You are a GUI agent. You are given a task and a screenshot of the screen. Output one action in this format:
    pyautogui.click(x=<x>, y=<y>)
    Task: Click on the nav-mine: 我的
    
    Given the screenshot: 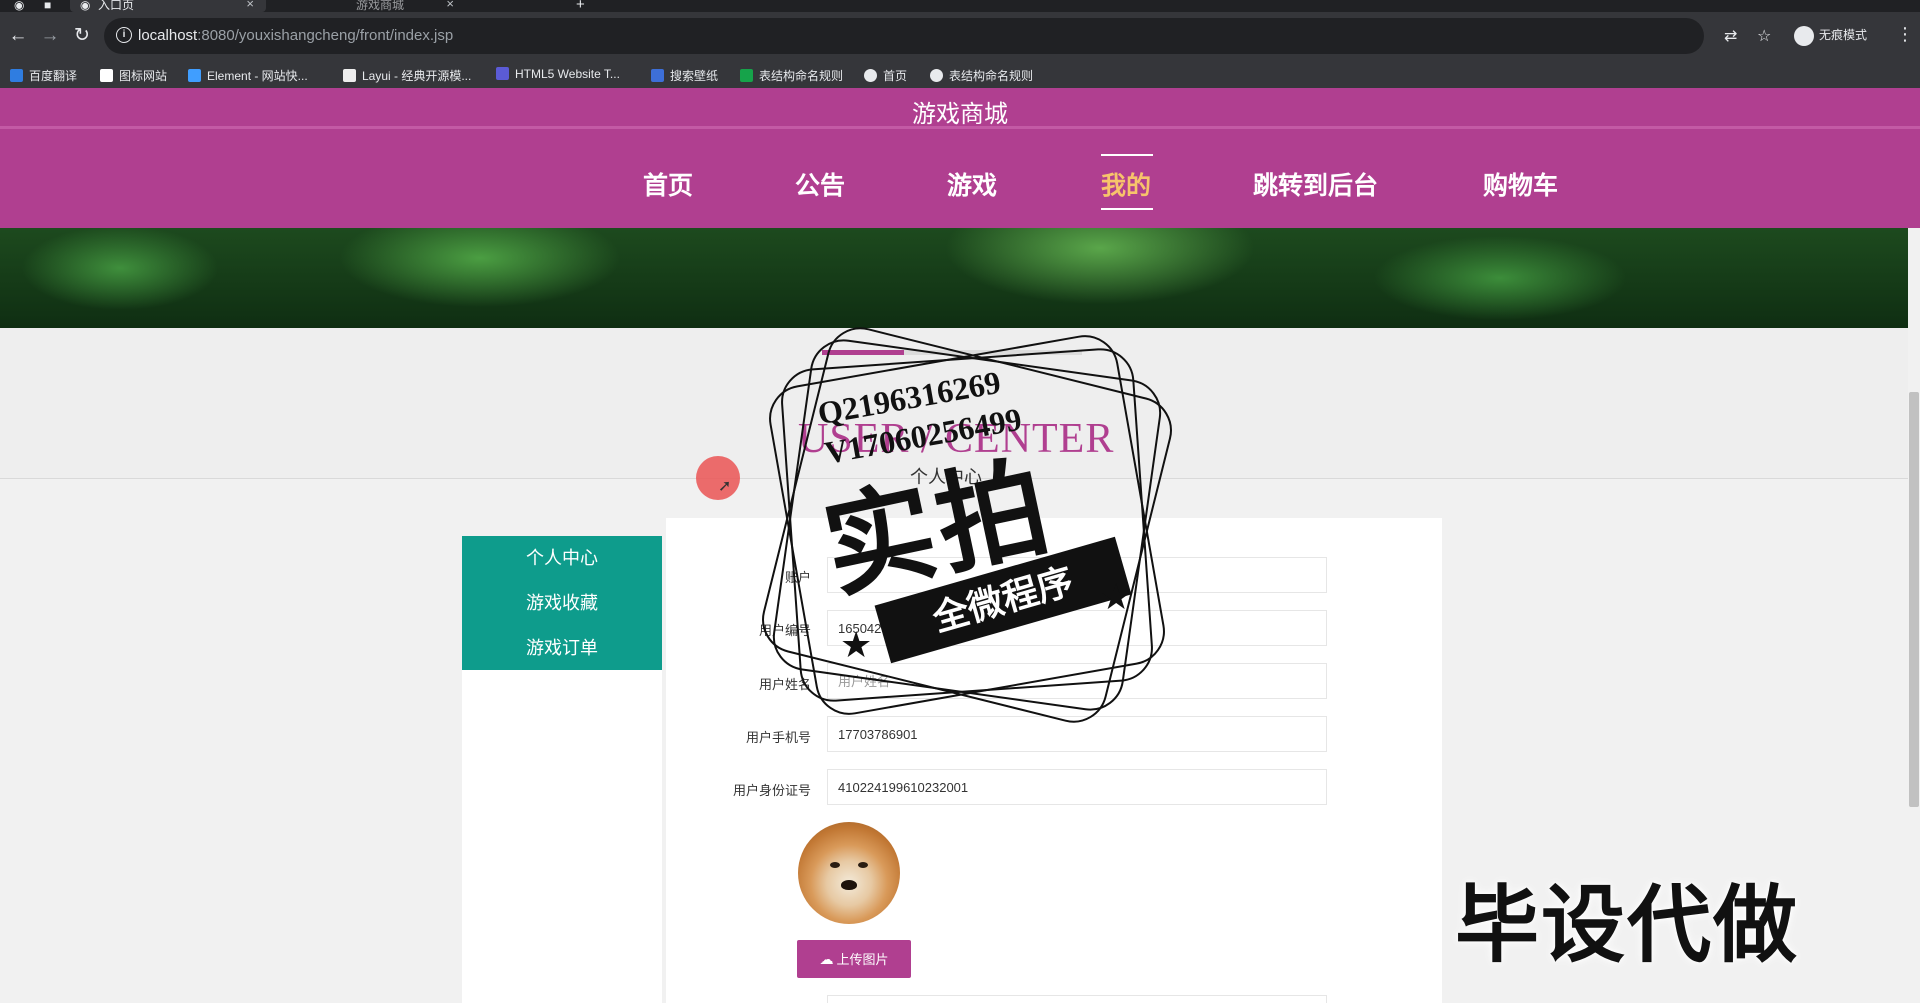 What is the action you would take?
    pyautogui.click(x=1126, y=184)
    